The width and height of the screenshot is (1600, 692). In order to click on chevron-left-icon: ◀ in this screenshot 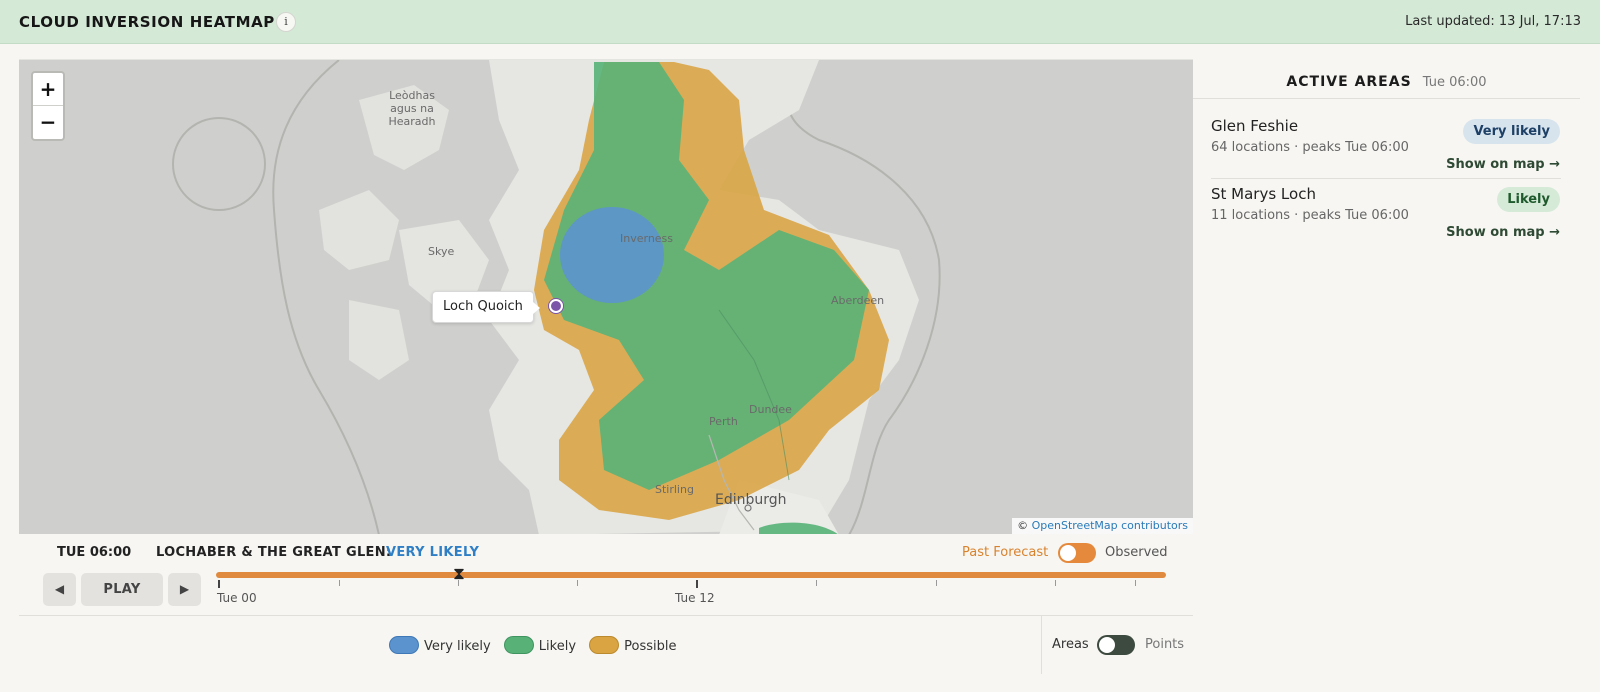, I will do `click(59, 589)`.